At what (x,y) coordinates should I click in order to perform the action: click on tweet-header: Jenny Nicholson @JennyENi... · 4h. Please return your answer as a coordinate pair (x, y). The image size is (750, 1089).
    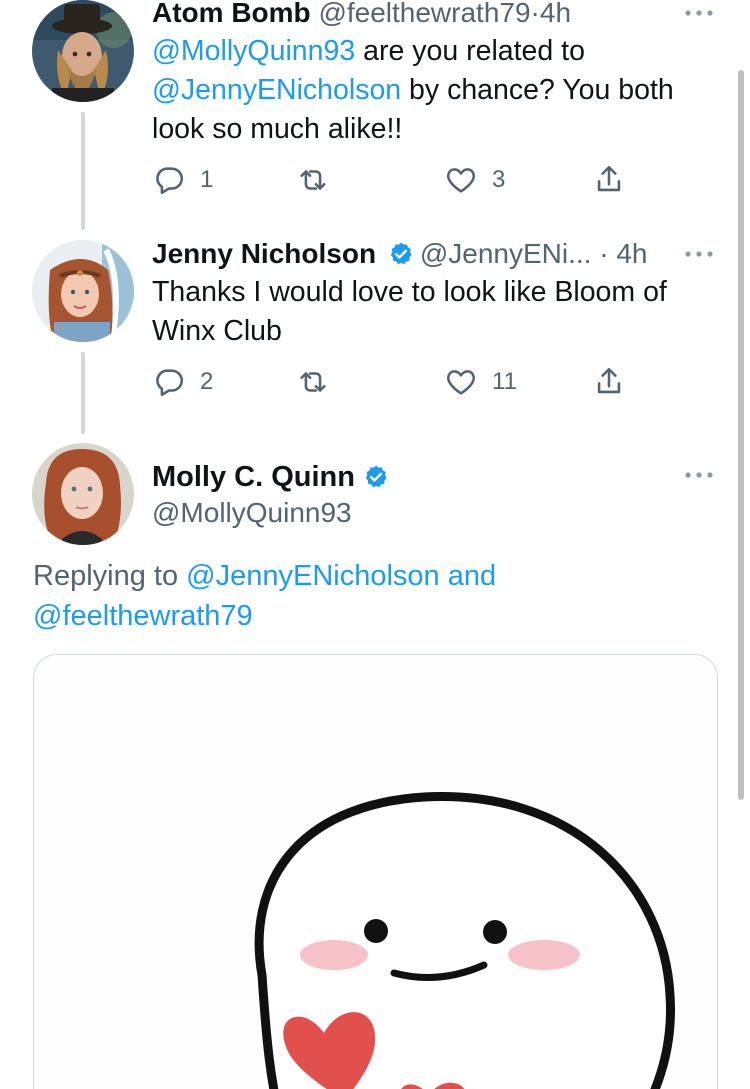
    Looking at the image, I should click on (403, 254).